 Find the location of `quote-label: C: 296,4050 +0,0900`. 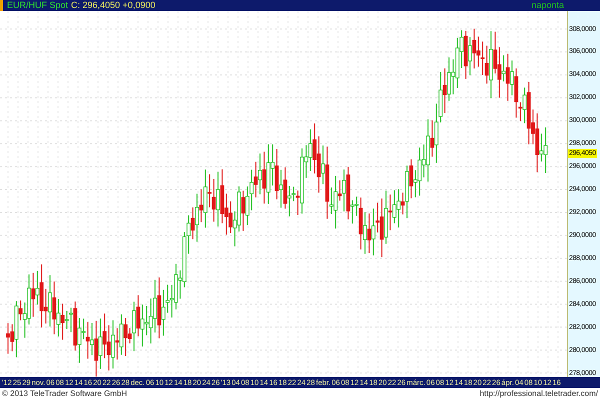

quote-label: C: 296,4050 +0,0900 is located at coordinates (113, 5).